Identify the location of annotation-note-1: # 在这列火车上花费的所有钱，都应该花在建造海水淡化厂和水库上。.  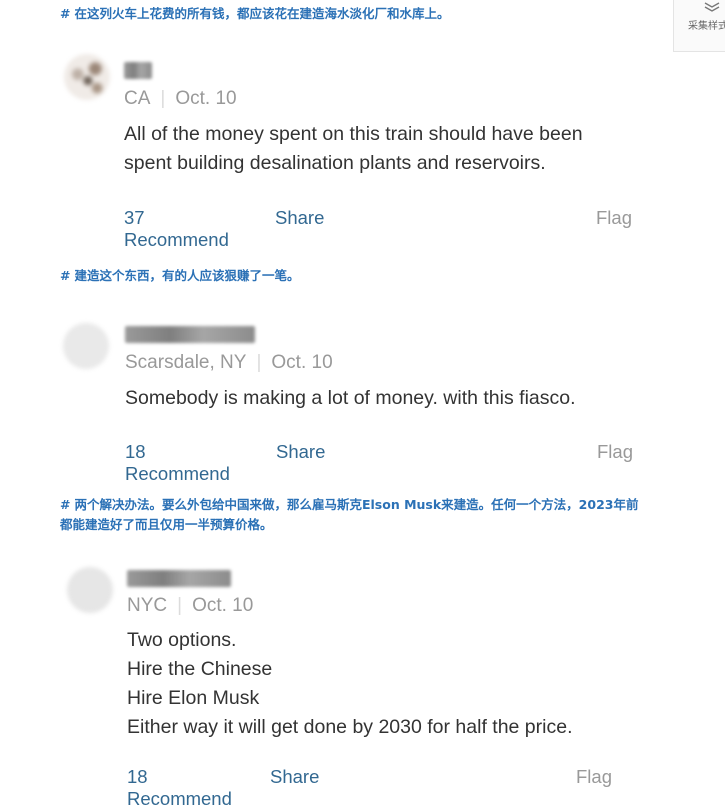
(355, 14).